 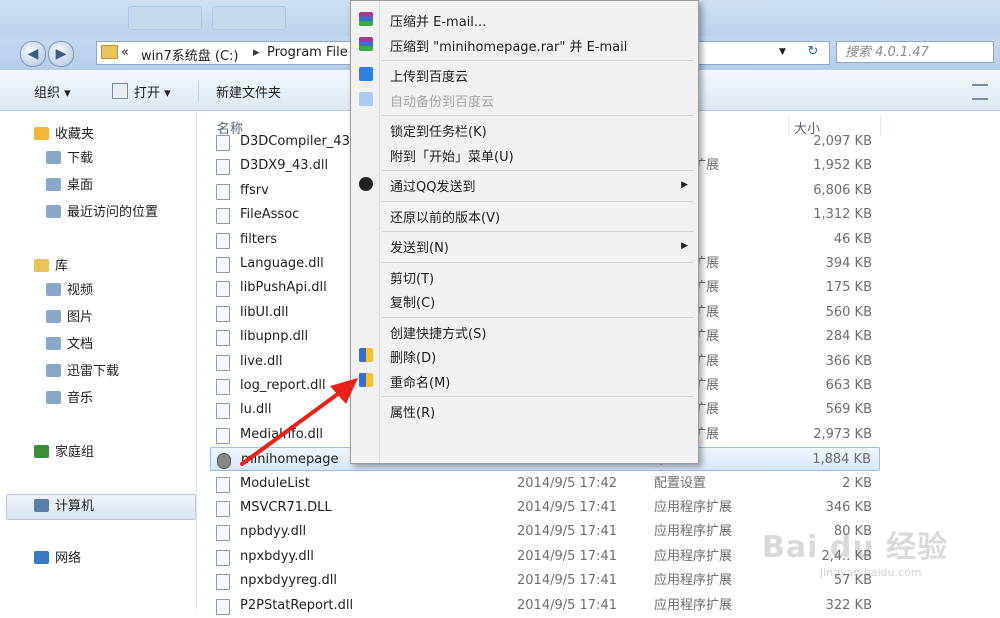 What do you see at coordinates (80, 290) in the screenshot?
I see `nav-item-label: 视频` at bounding box center [80, 290].